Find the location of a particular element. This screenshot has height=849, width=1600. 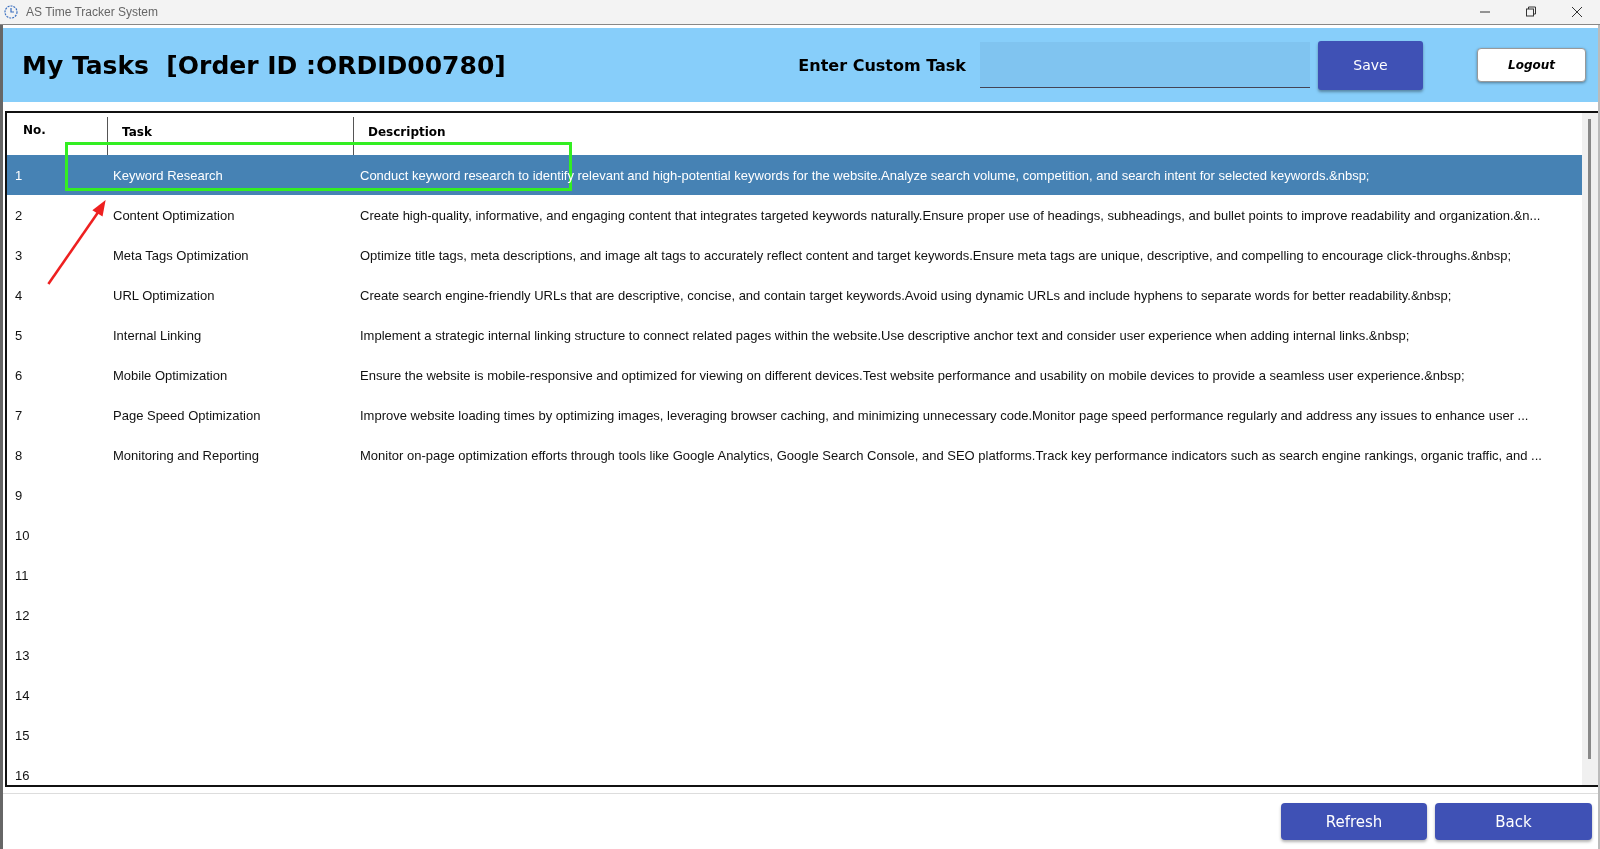

table-cell: Monitoring and Reporting is located at coordinates (186, 455).